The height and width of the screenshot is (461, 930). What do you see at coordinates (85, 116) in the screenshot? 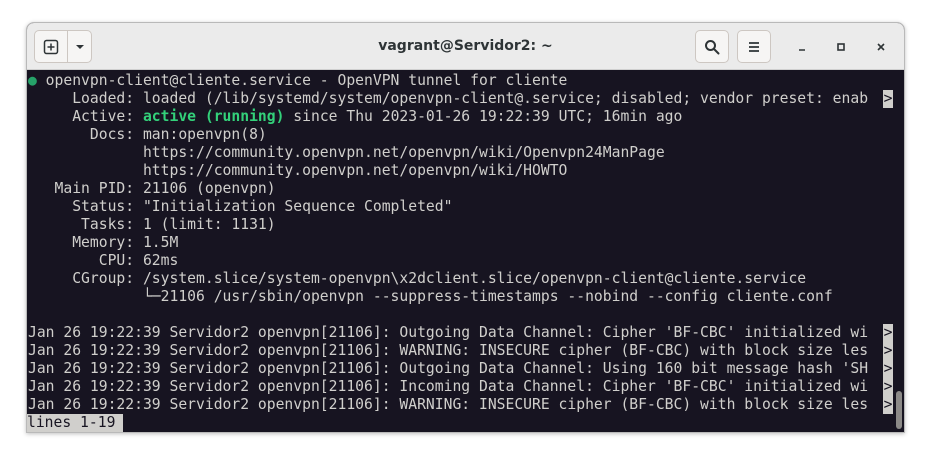
I see `active-label: Active:` at bounding box center [85, 116].